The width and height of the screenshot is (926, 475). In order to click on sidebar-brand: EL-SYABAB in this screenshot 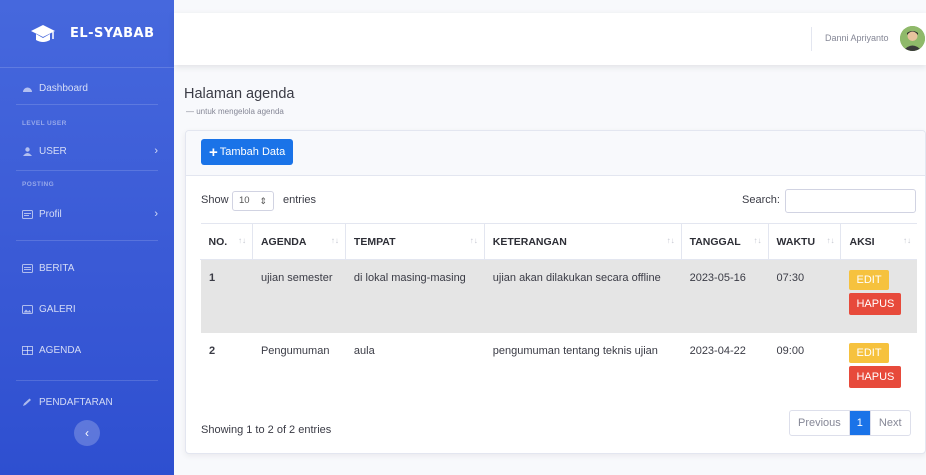, I will do `click(87, 34)`.